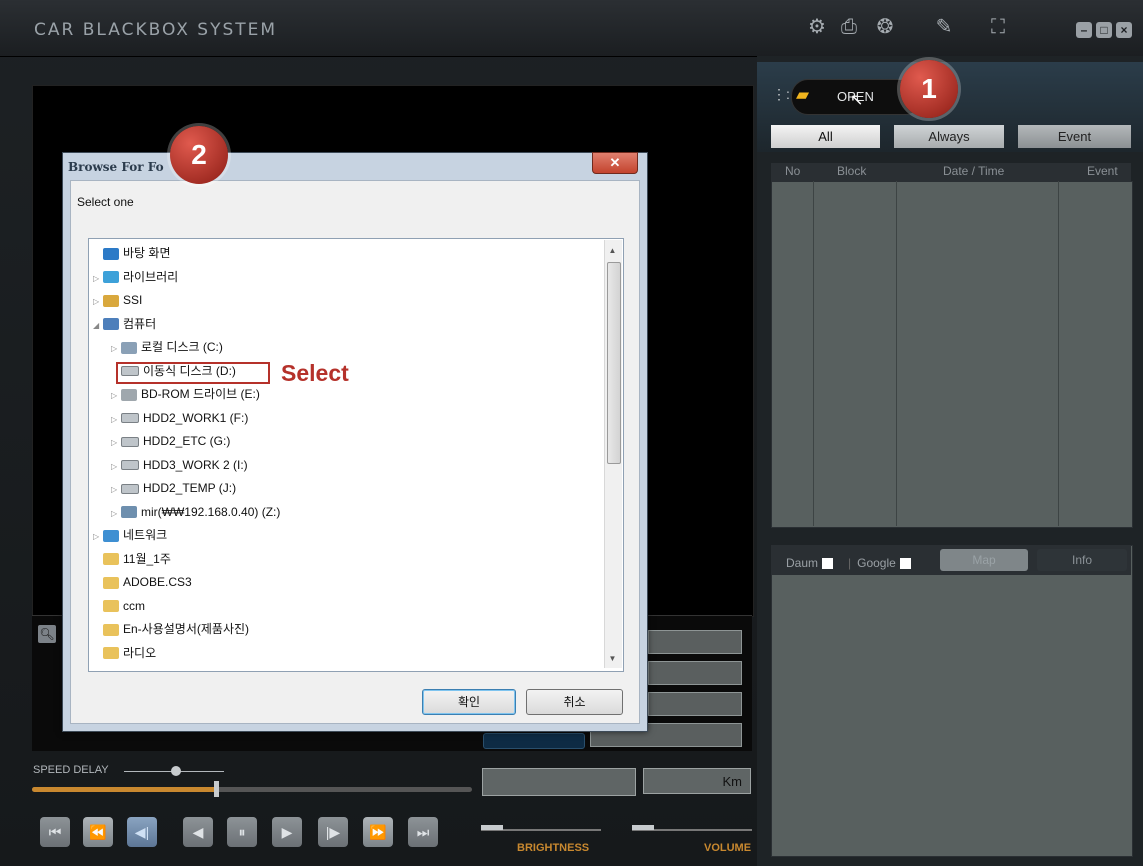 The height and width of the screenshot is (866, 1143). Describe the element at coordinates (333, 832) in the screenshot. I see `step-forward-button: |▶` at that location.